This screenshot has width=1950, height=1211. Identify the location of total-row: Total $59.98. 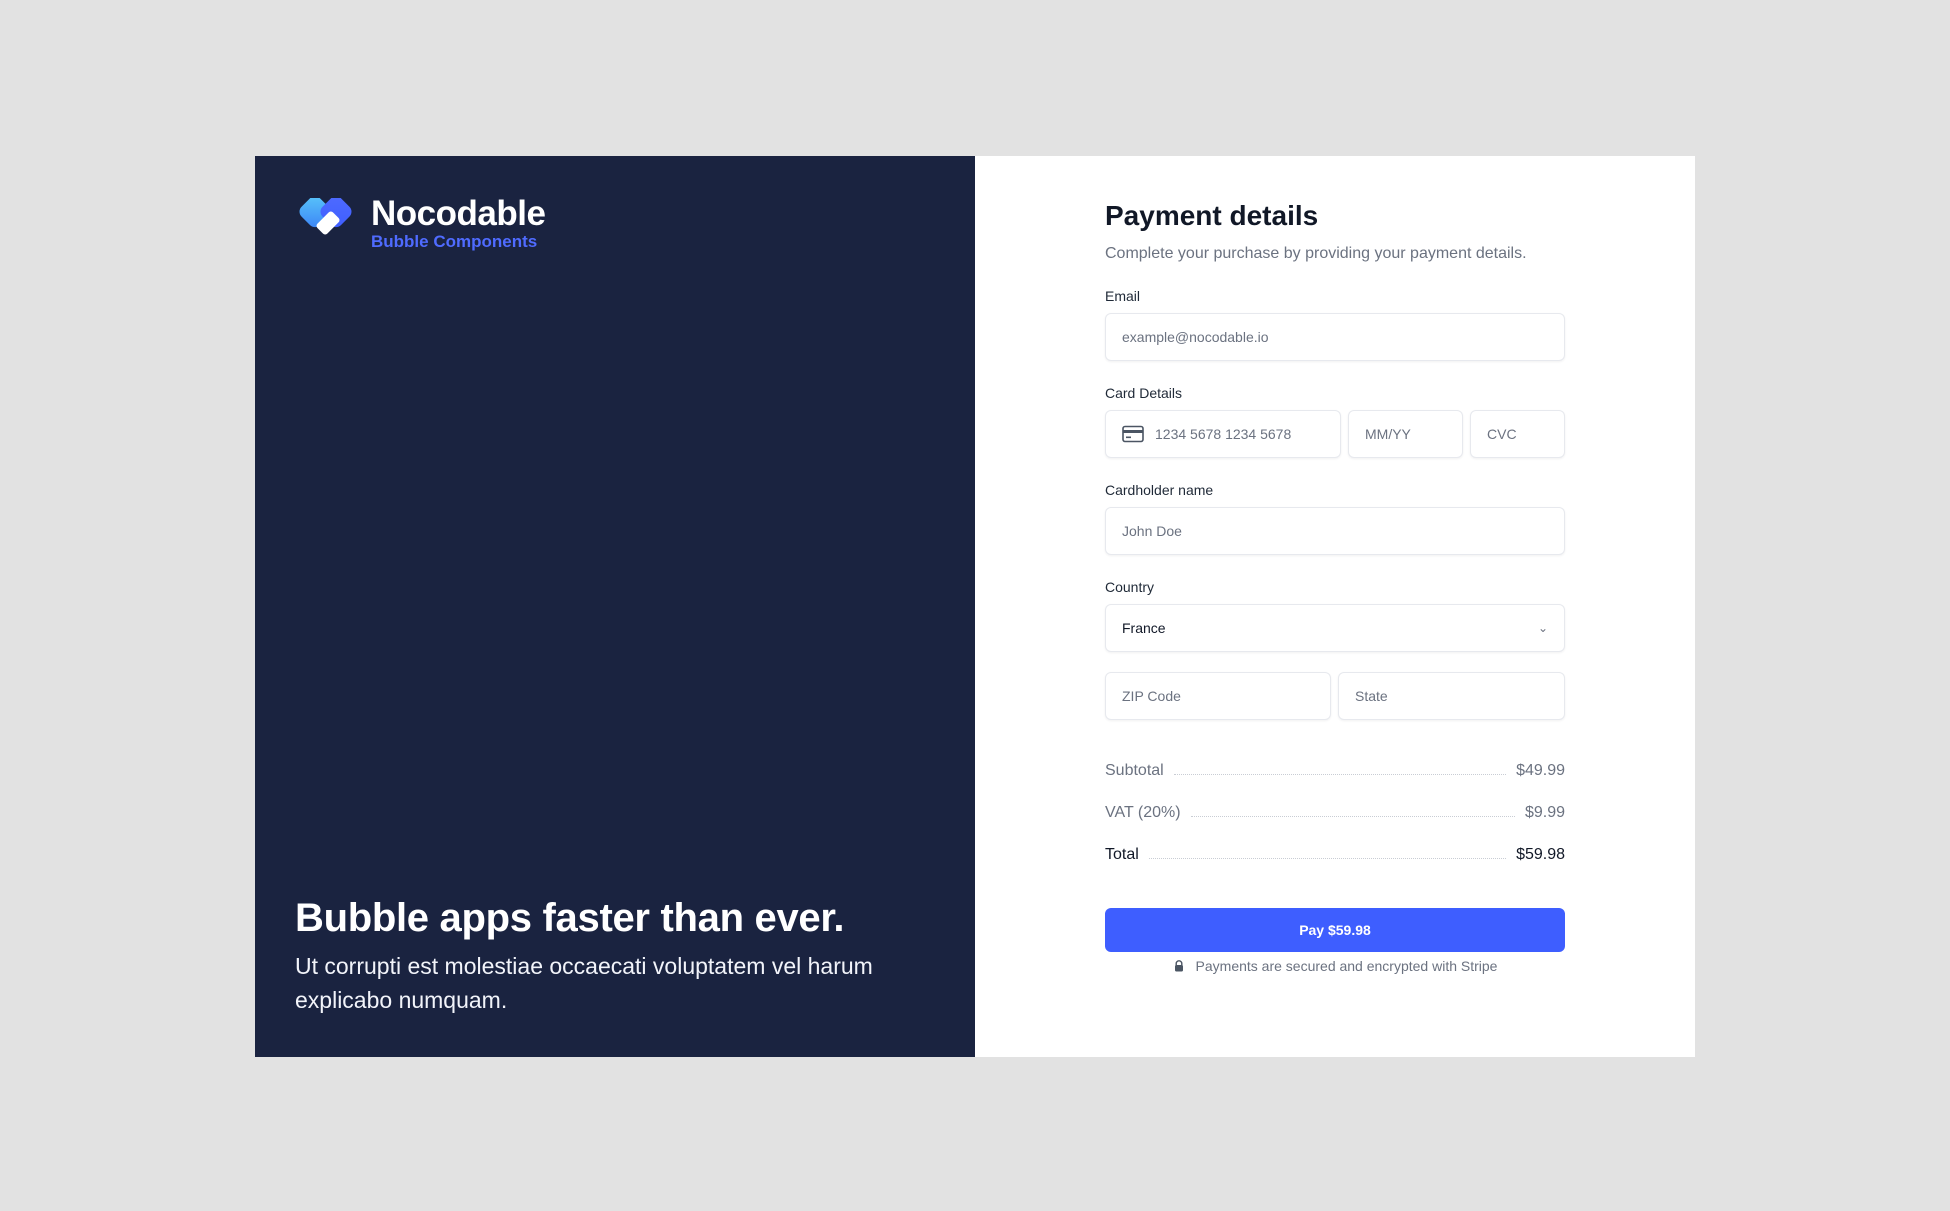
(1335, 855).